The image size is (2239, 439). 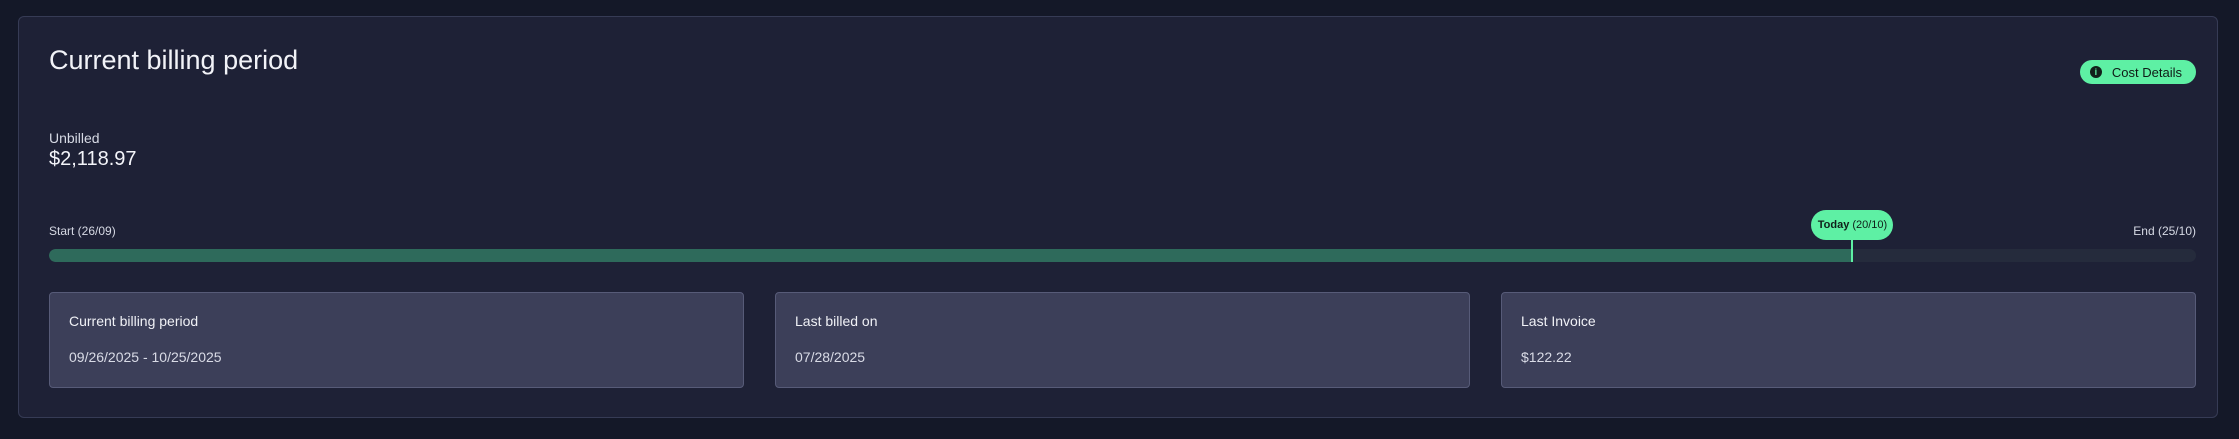 I want to click on card-label: Last Invoice, so click(x=1558, y=321).